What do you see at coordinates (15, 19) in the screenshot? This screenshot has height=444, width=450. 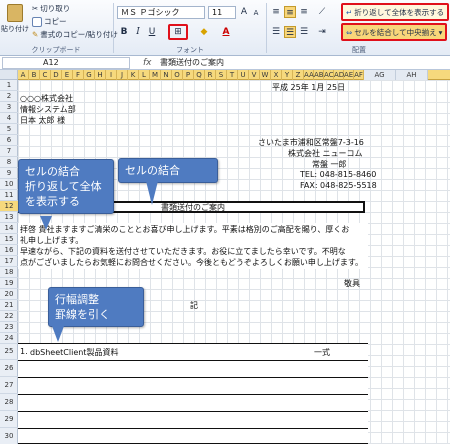 I see `paste-button: 貼り付け` at bounding box center [15, 19].